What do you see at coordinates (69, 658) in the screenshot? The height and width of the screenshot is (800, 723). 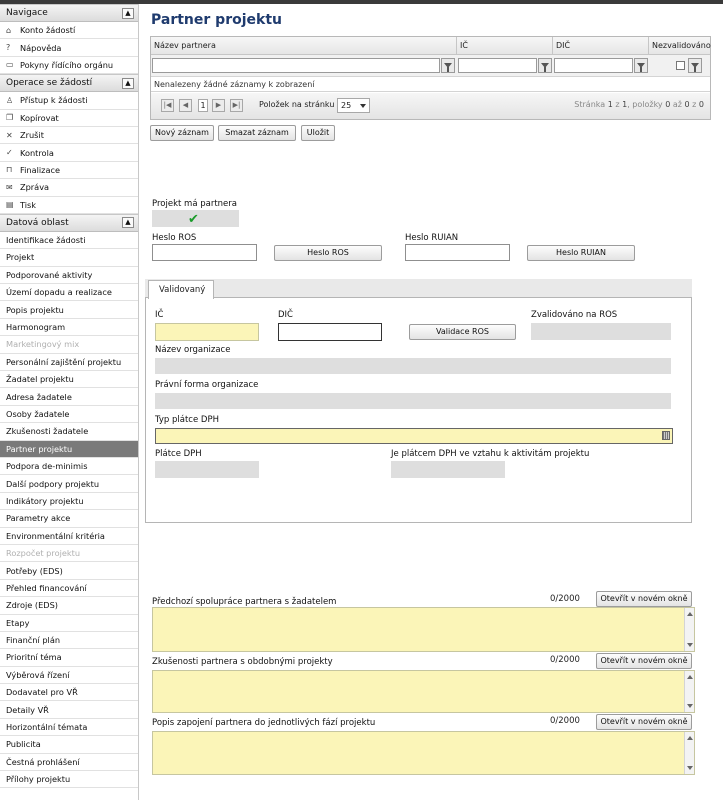 I see `sidebar-item: Prioritní téma` at bounding box center [69, 658].